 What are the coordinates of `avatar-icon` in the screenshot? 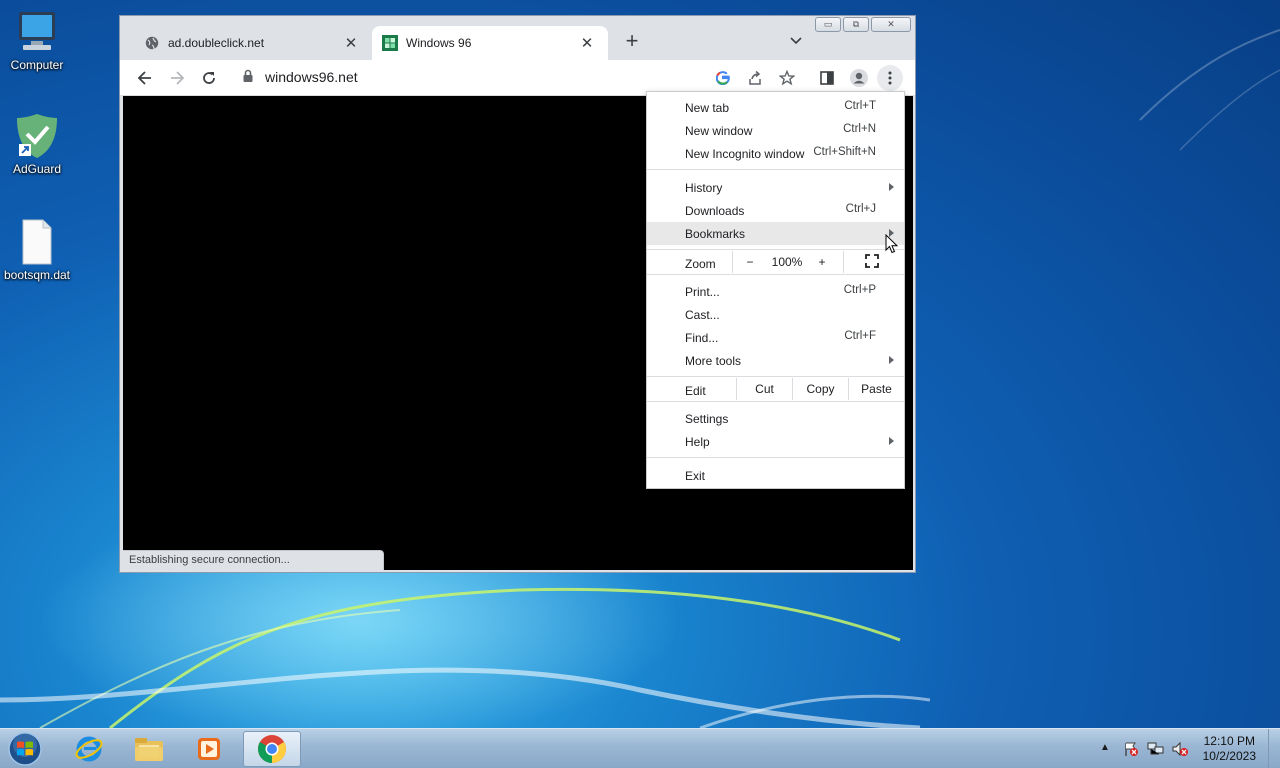 It's located at (859, 78).